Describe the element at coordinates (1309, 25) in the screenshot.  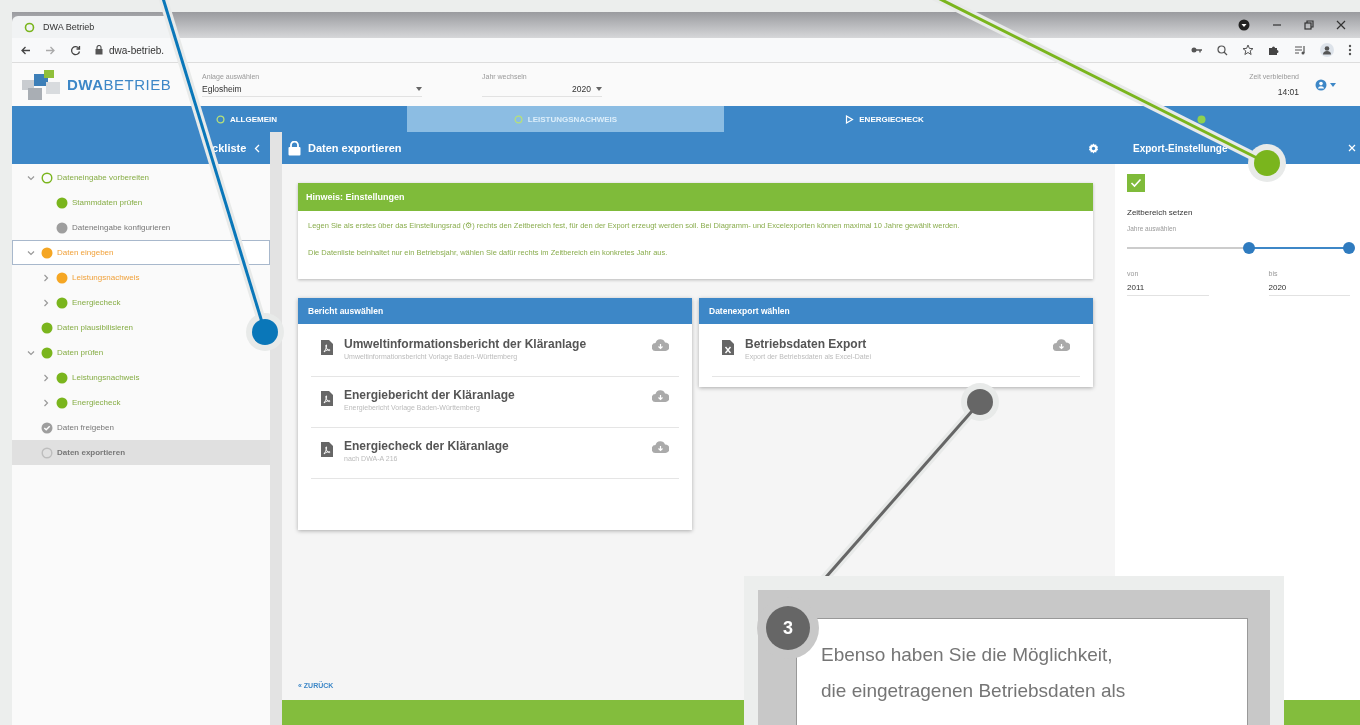
I see `restore-icon` at that location.